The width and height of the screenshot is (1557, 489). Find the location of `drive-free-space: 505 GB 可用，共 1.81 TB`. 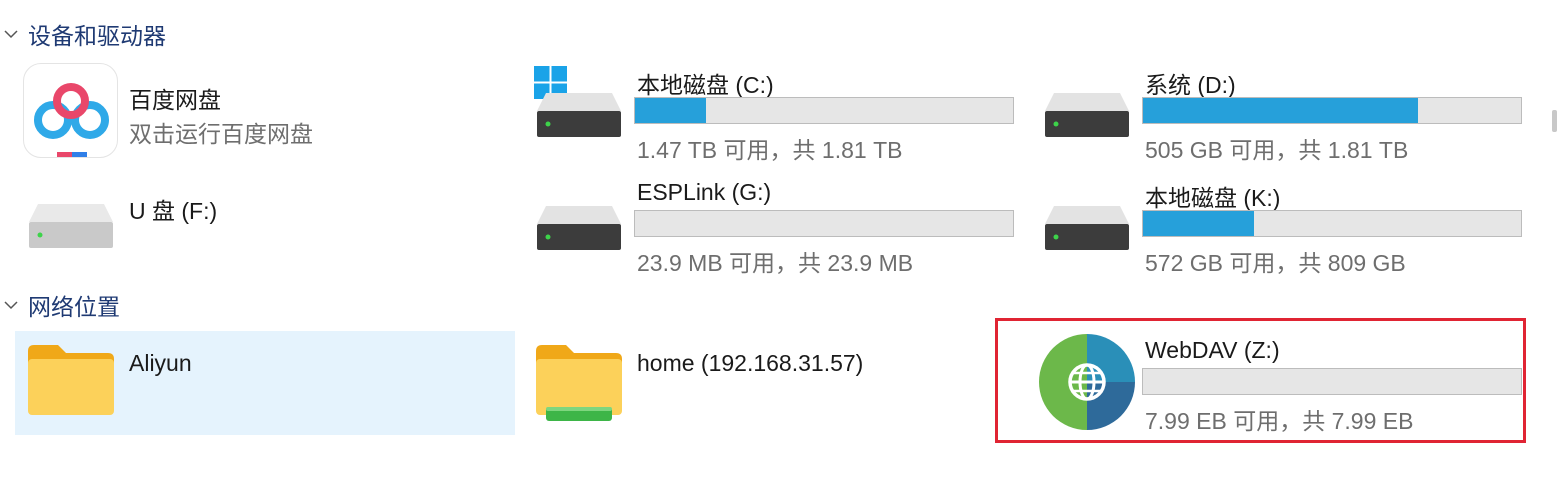

drive-free-space: 505 GB 可用，共 1.81 TB is located at coordinates (1277, 150).